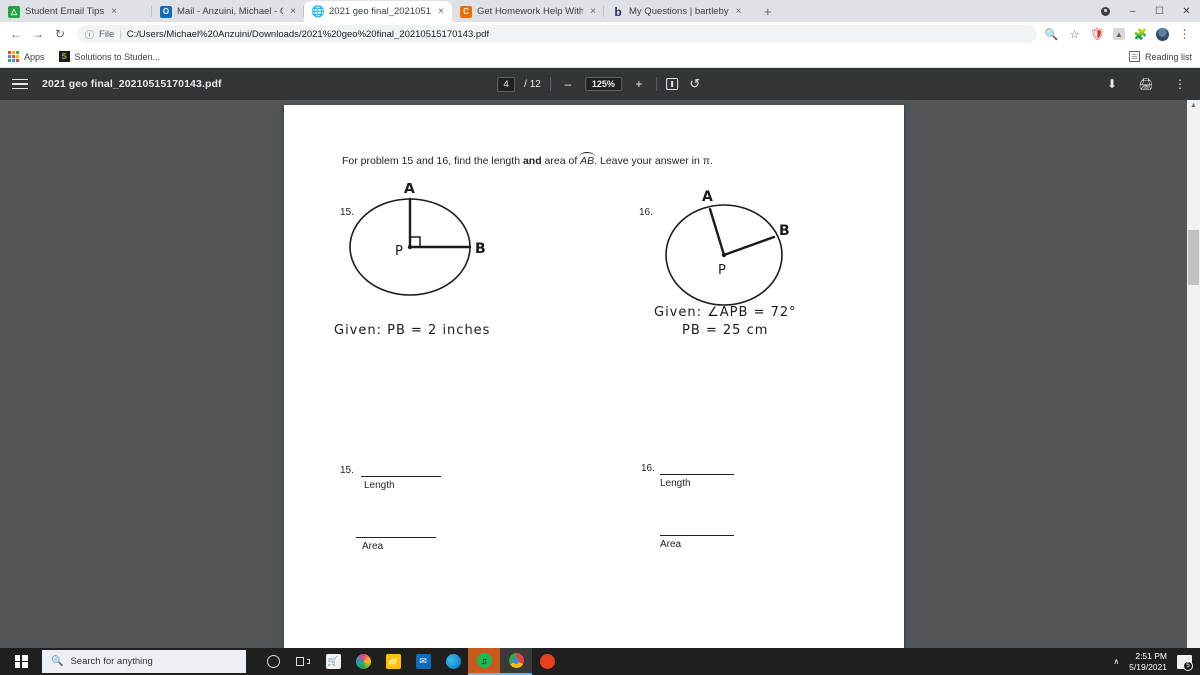 This screenshot has width=1200, height=675. I want to click on search-placeholder: Search for anything, so click(111, 661).